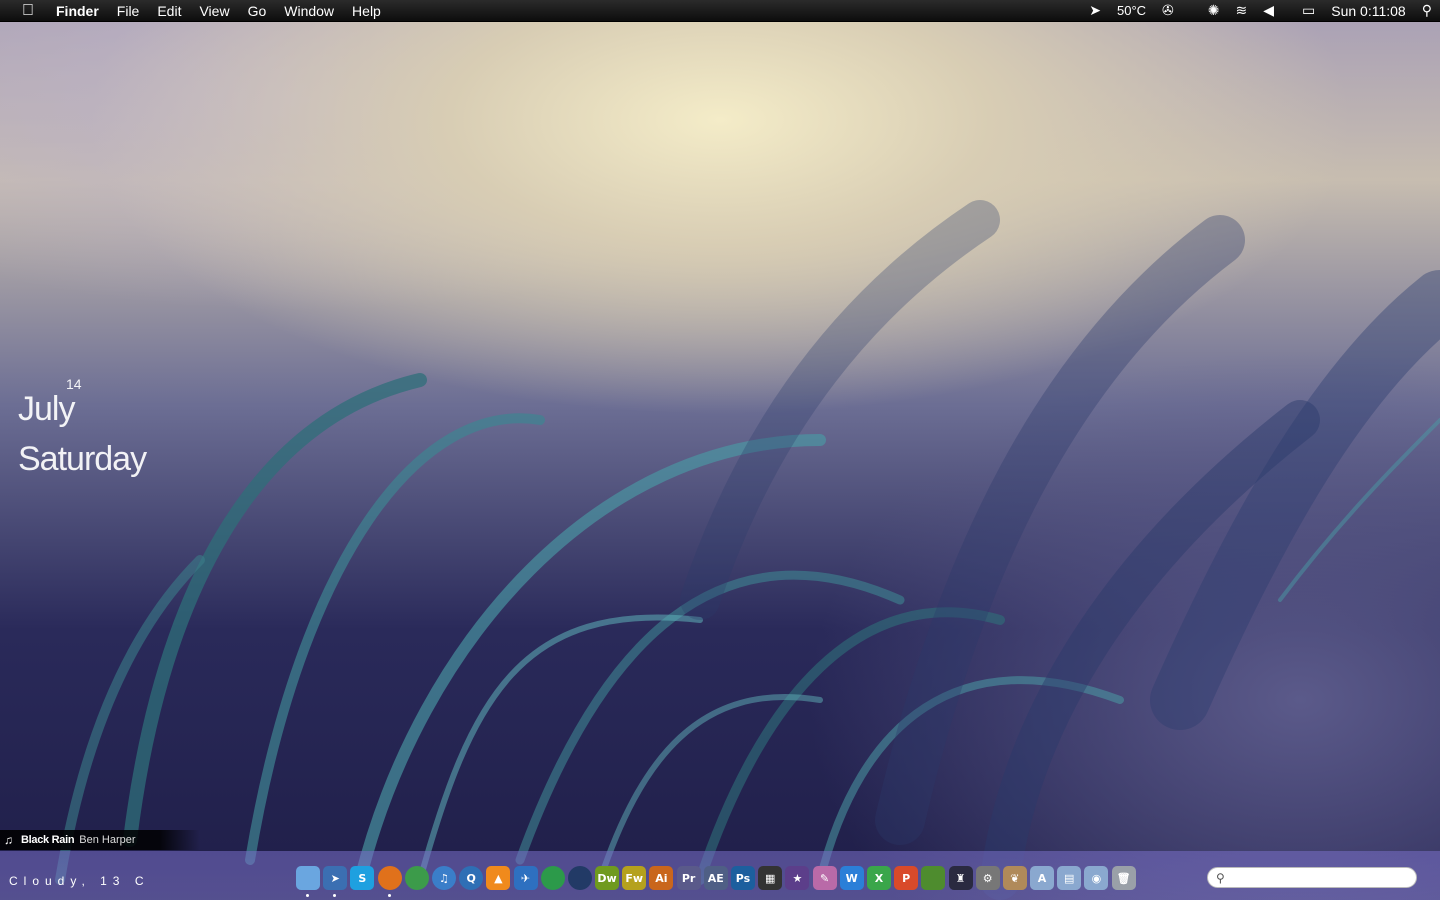 The width and height of the screenshot is (1440, 900). What do you see at coordinates (335, 881) in the screenshot?
I see `dock-cursor-app-icon: ➤` at bounding box center [335, 881].